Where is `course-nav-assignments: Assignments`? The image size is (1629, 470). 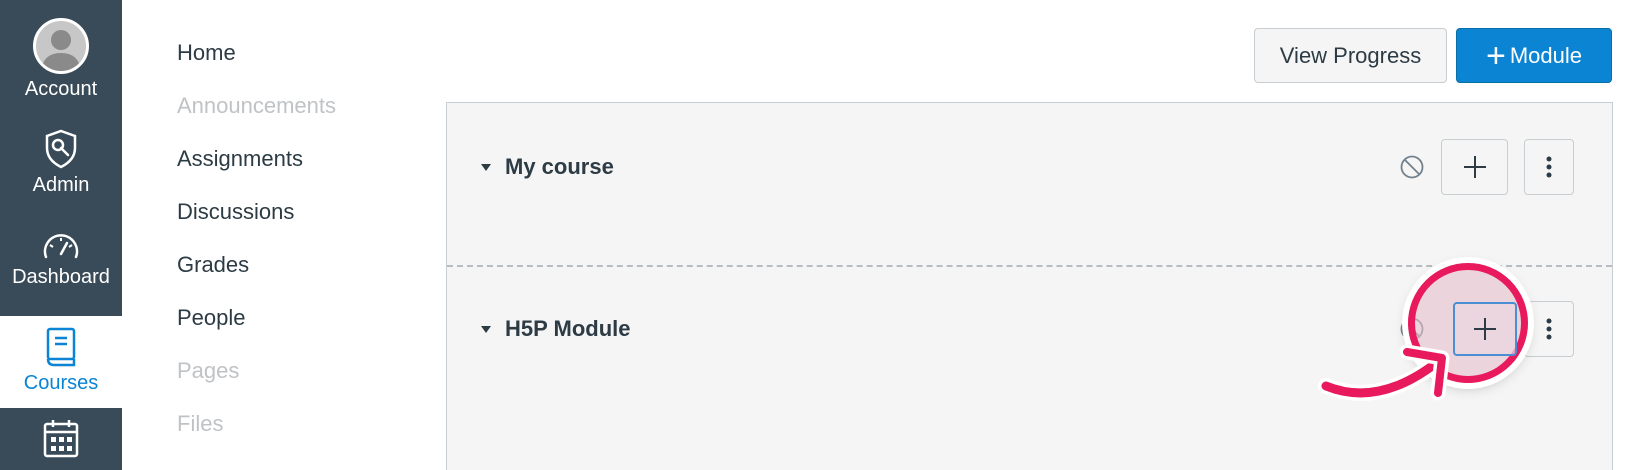
course-nav-assignments: Assignments is located at coordinates (240, 159).